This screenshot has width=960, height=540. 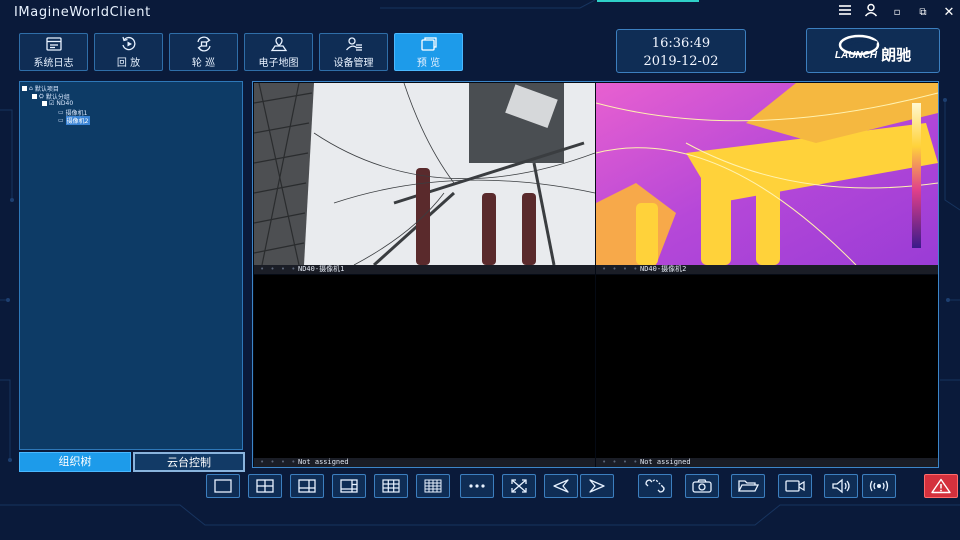 What do you see at coordinates (128, 52) in the screenshot?
I see `nav-playback: 回 放` at bounding box center [128, 52].